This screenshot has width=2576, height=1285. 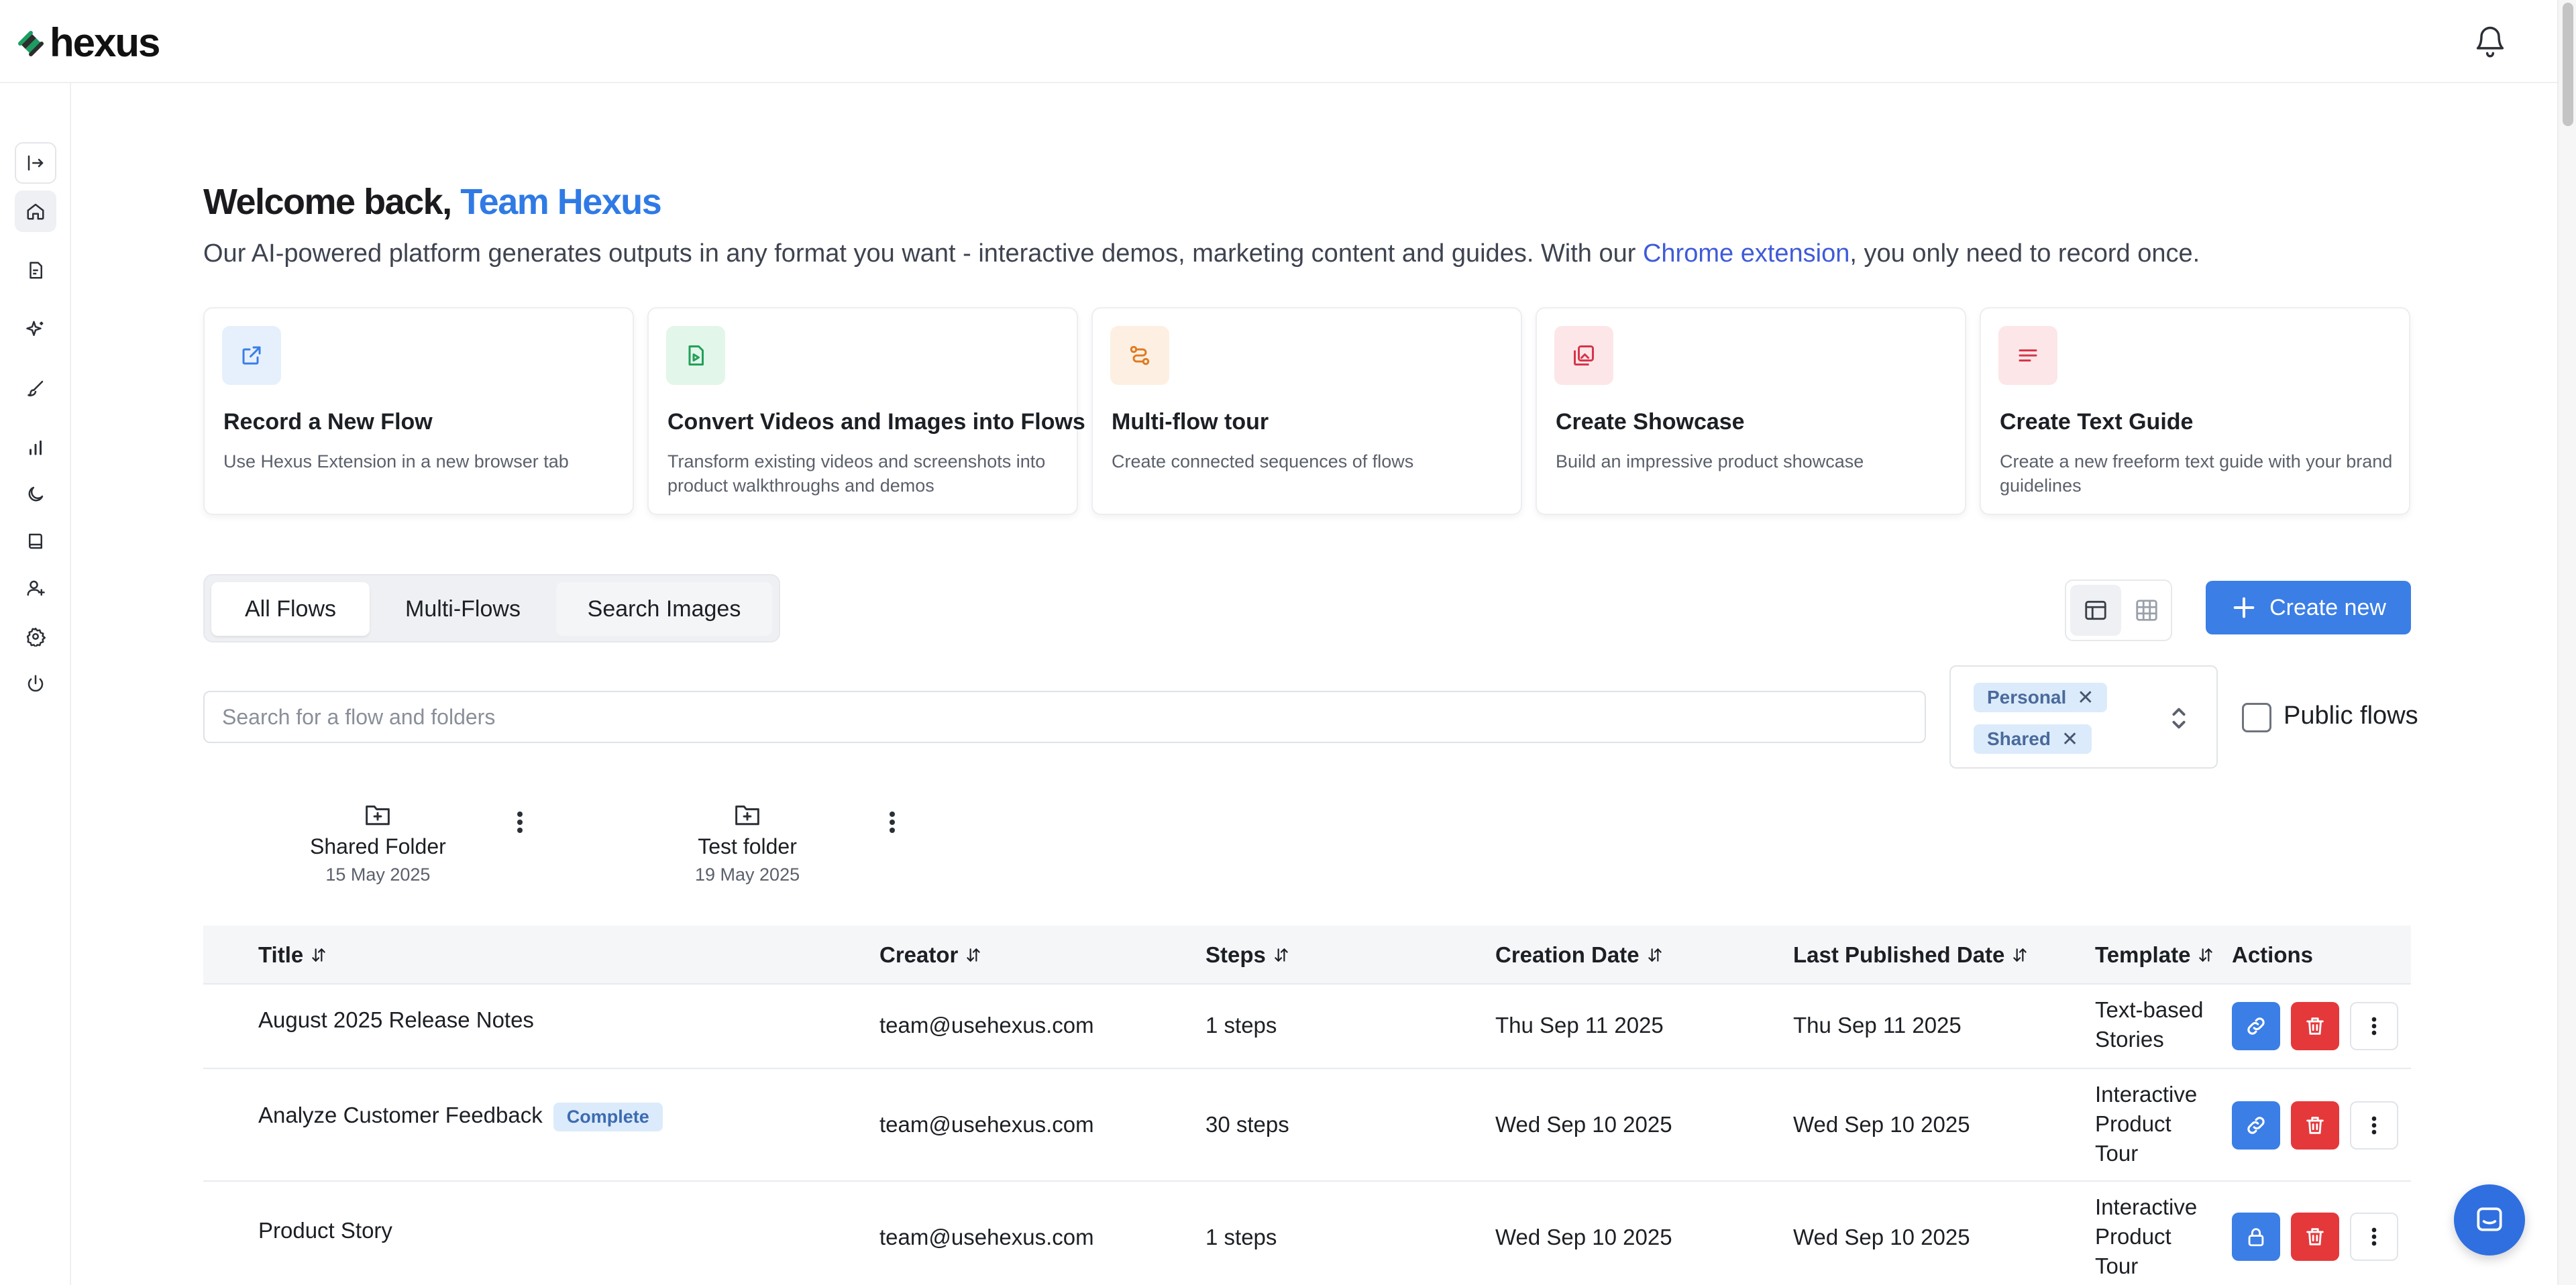 What do you see at coordinates (2083, 717) in the screenshot?
I see `owner-filter-select: Personal ✕ Shared ✕` at bounding box center [2083, 717].